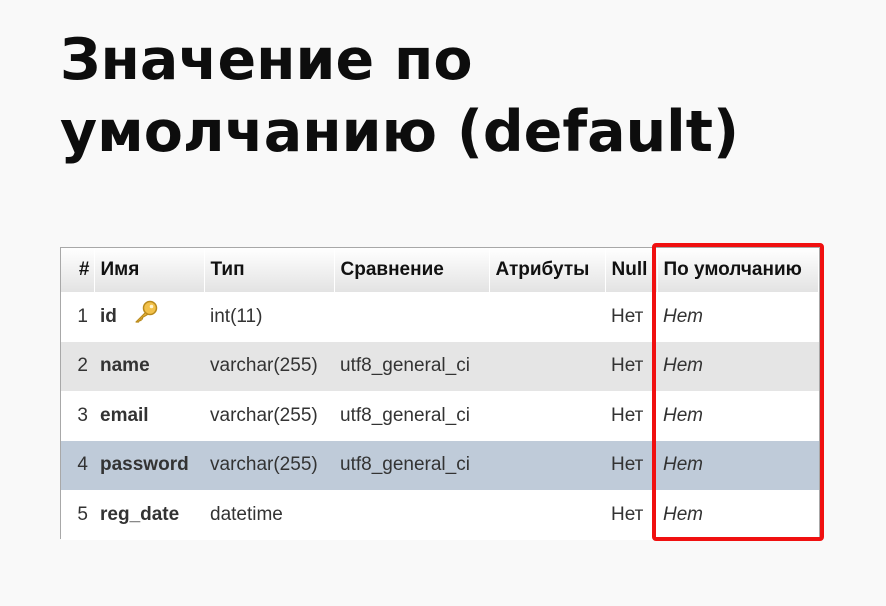 The height and width of the screenshot is (606, 886). What do you see at coordinates (78, 270) in the screenshot?
I see `column-header-number: #` at bounding box center [78, 270].